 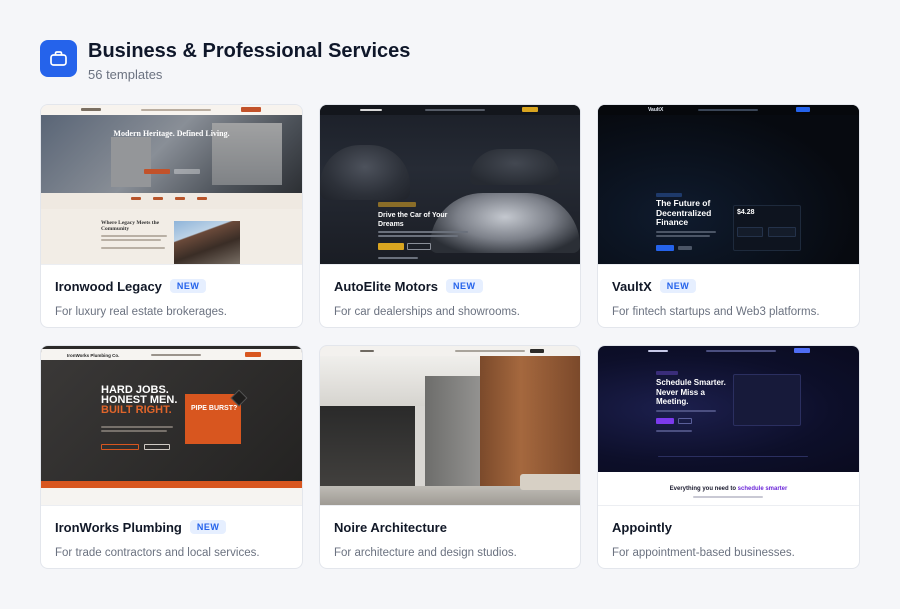 What do you see at coordinates (425, 553) in the screenshot?
I see `template-description: For architecture and design studios.` at bounding box center [425, 553].